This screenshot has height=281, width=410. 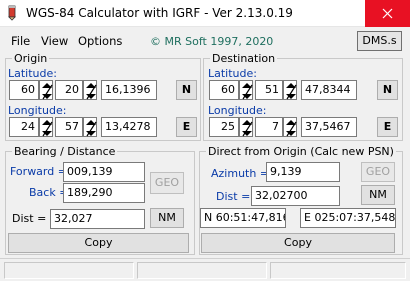 I want to click on bearing-dist-label: Dist =, so click(x=29, y=218).